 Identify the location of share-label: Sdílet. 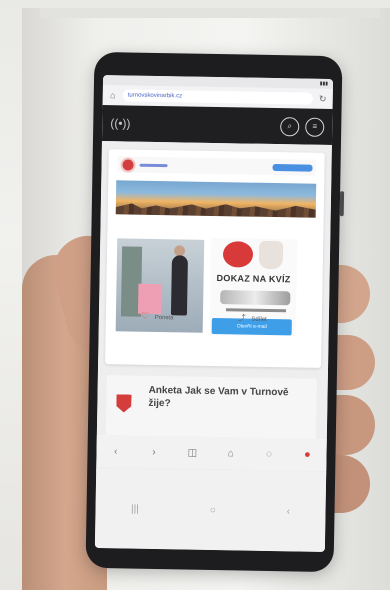
(259, 319).